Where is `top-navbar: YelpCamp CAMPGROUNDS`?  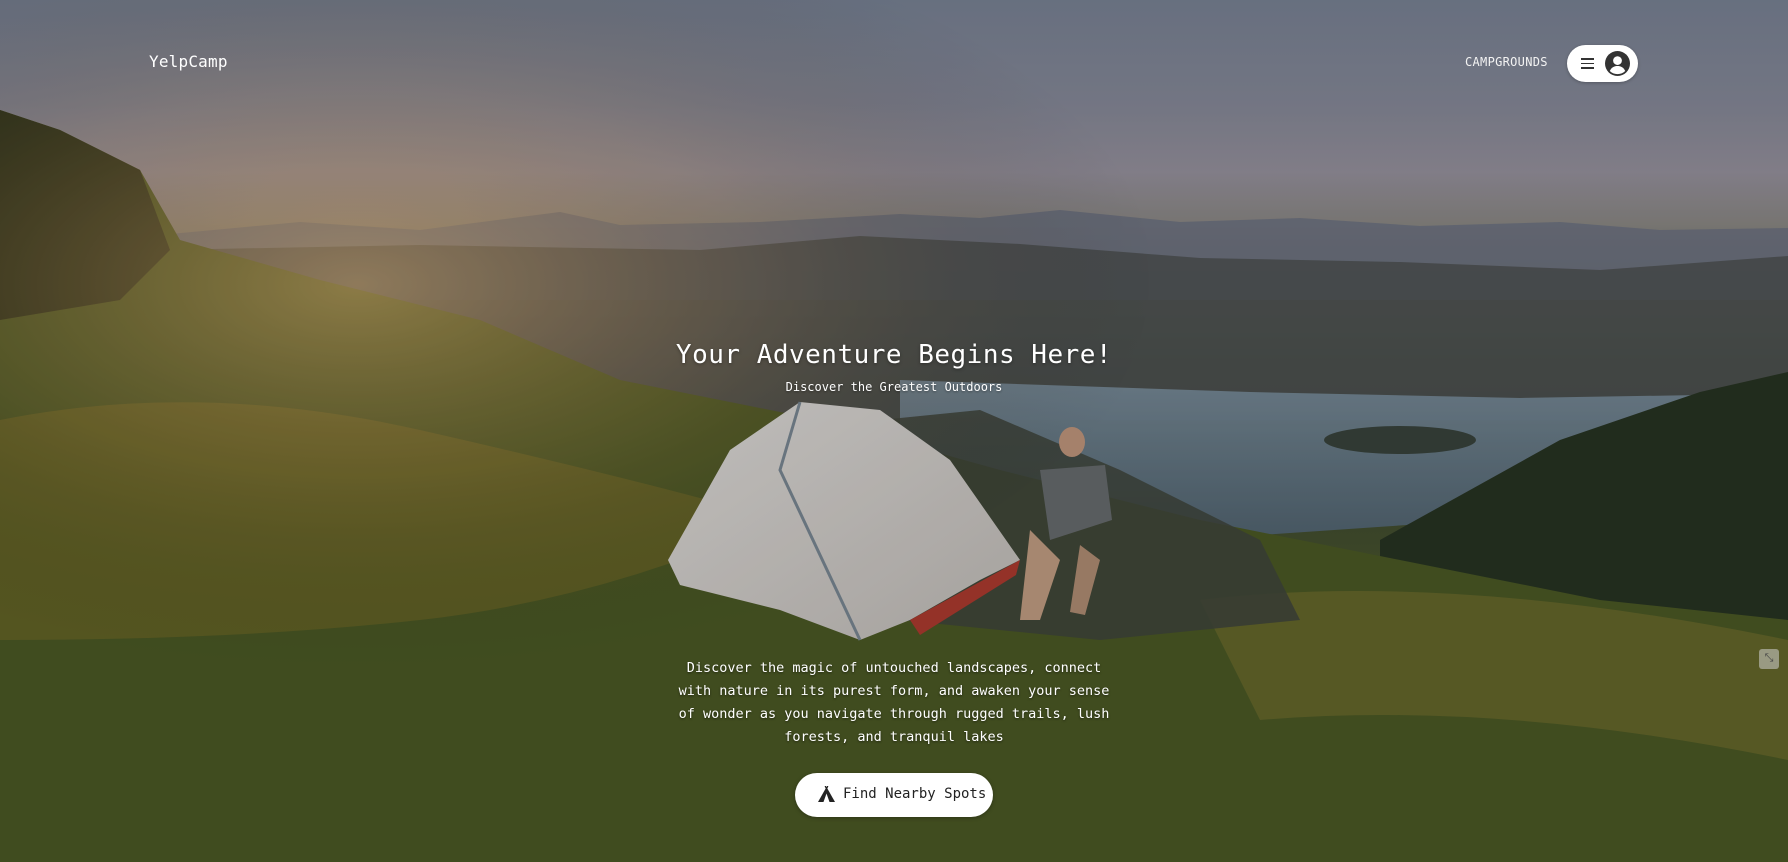
top-navbar: YelpCamp CAMPGROUNDS is located at coordinates (894, 64).